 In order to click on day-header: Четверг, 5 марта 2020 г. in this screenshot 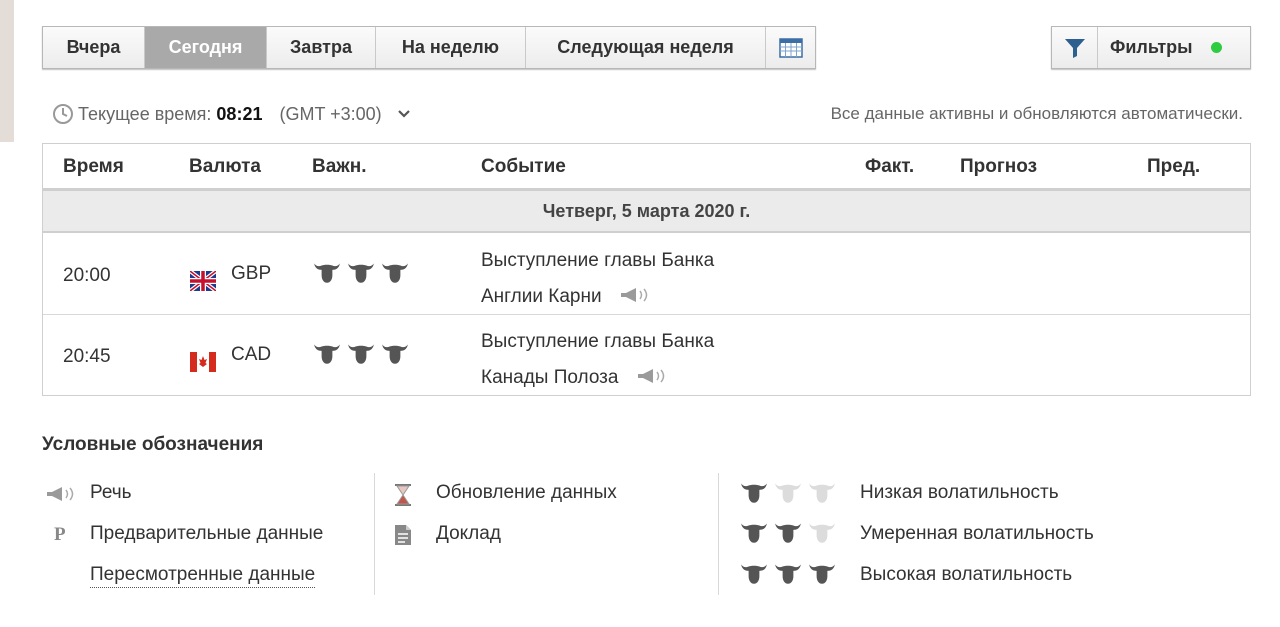, I will do `click(646, 212)`.